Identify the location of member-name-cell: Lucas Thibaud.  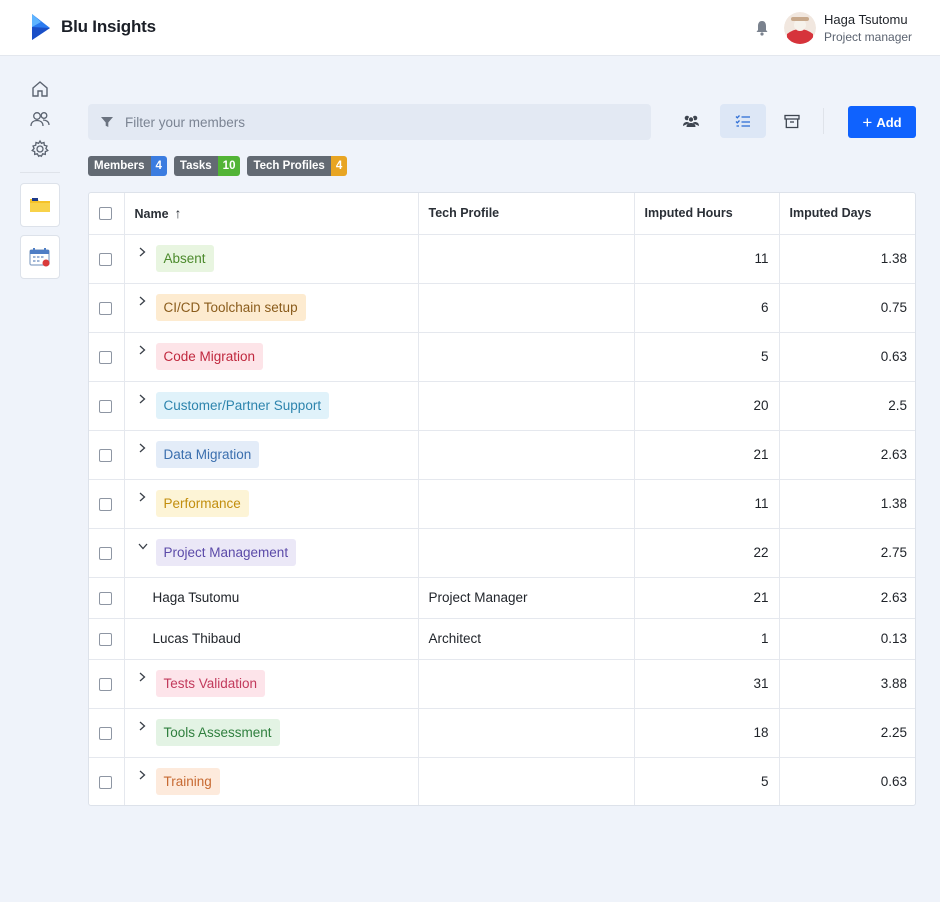
(271, 639).